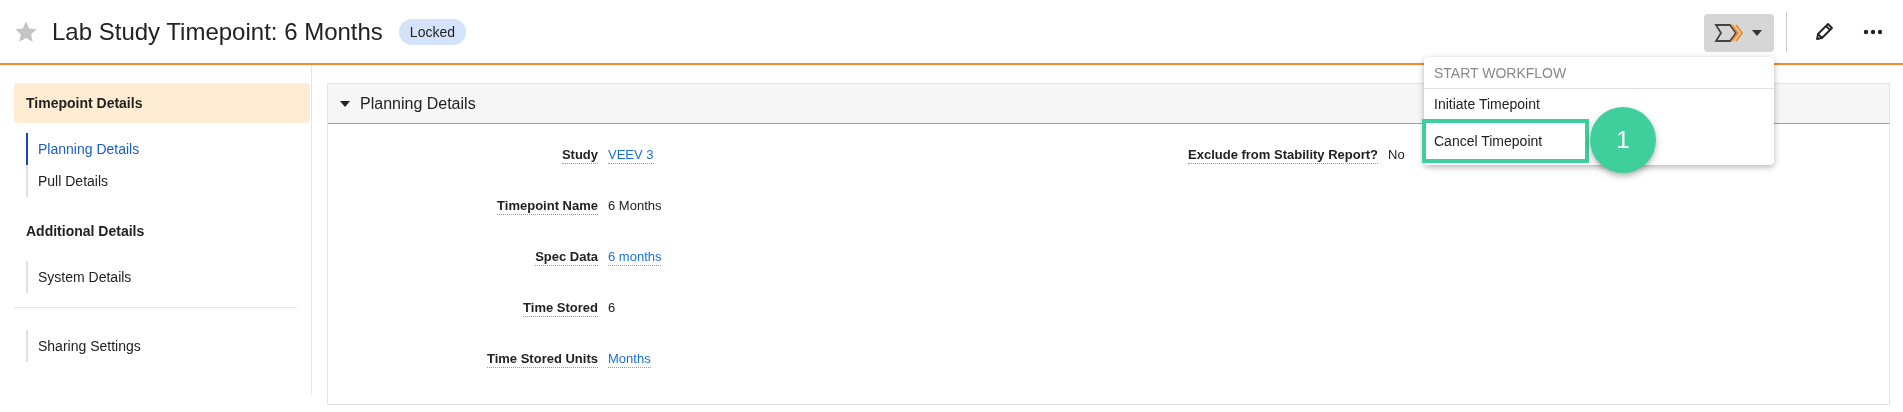  I want to click on field-link: Months, so click(629, 359).